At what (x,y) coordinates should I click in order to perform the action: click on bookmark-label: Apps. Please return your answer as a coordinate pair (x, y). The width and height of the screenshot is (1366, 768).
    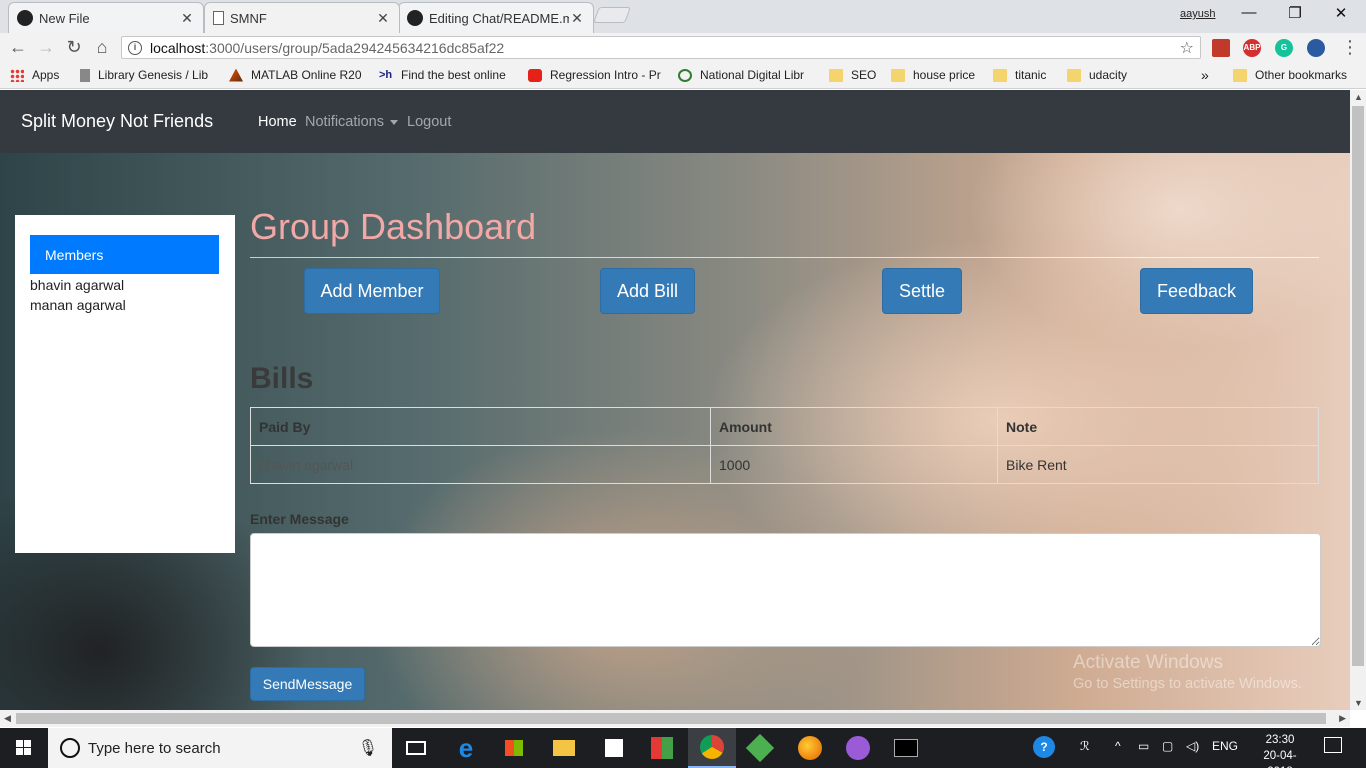
    Looking at the image, I should click on (46, 75).